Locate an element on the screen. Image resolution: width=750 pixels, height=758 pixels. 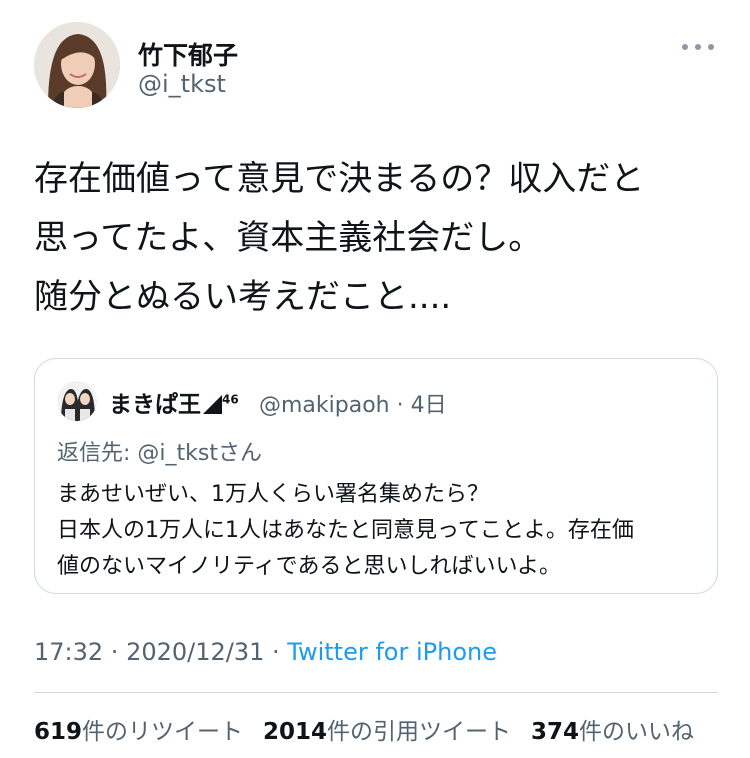
retweets-label: 件のリツイート is located at coordinates (163, 732).